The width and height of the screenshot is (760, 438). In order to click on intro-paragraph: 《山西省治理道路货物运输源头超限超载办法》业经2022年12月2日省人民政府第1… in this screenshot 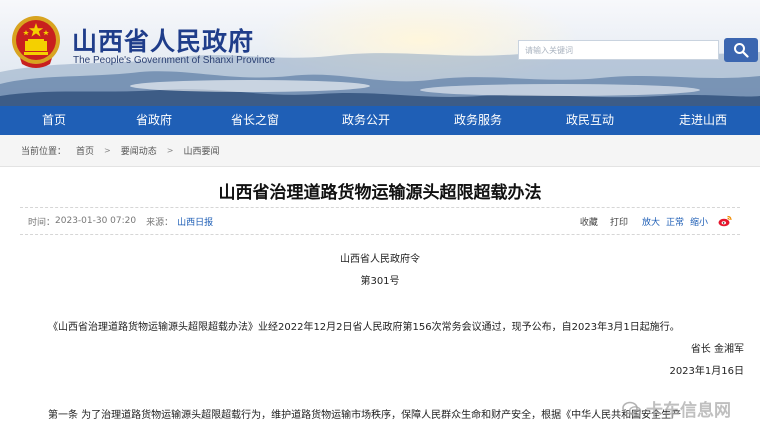, I will do `click(364, 327)`.